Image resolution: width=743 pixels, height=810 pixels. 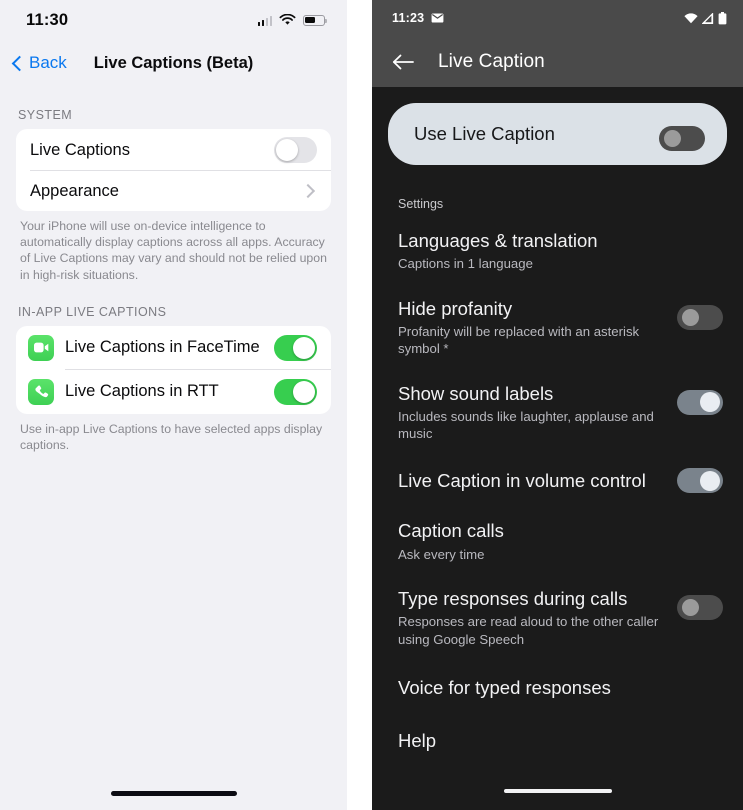 I want to click on page-title: Live Caption, so click(x=491, y=61).